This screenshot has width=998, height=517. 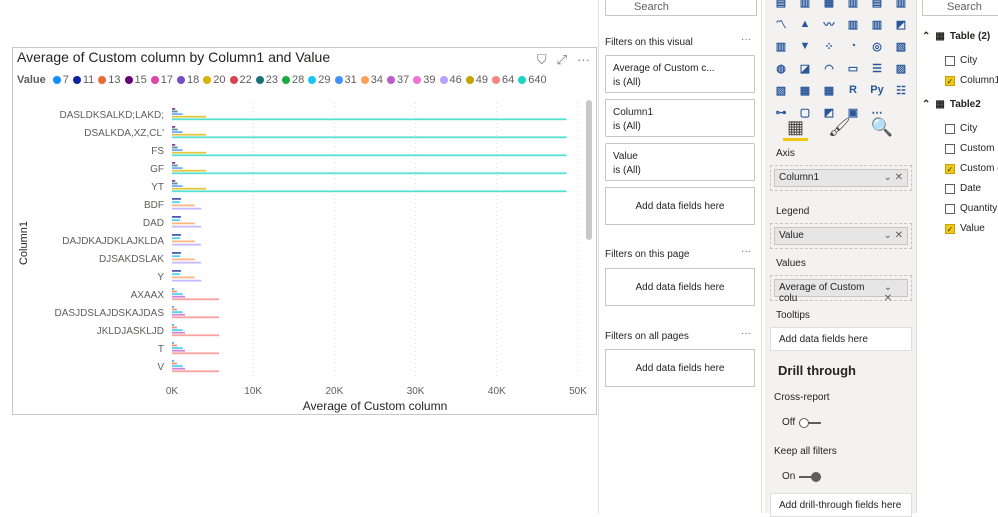 I want to click on field-item: Date, so click(x=963, y=188).